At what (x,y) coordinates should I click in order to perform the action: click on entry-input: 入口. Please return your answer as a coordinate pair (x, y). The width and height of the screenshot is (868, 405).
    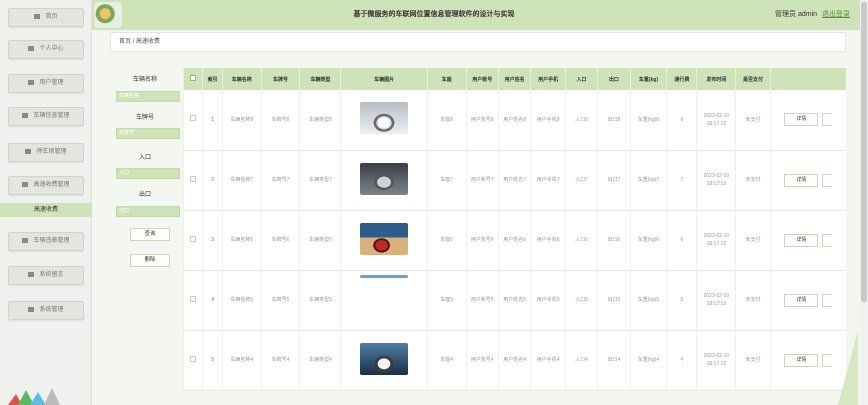
    Looking at the image, I should click on (148, 173).